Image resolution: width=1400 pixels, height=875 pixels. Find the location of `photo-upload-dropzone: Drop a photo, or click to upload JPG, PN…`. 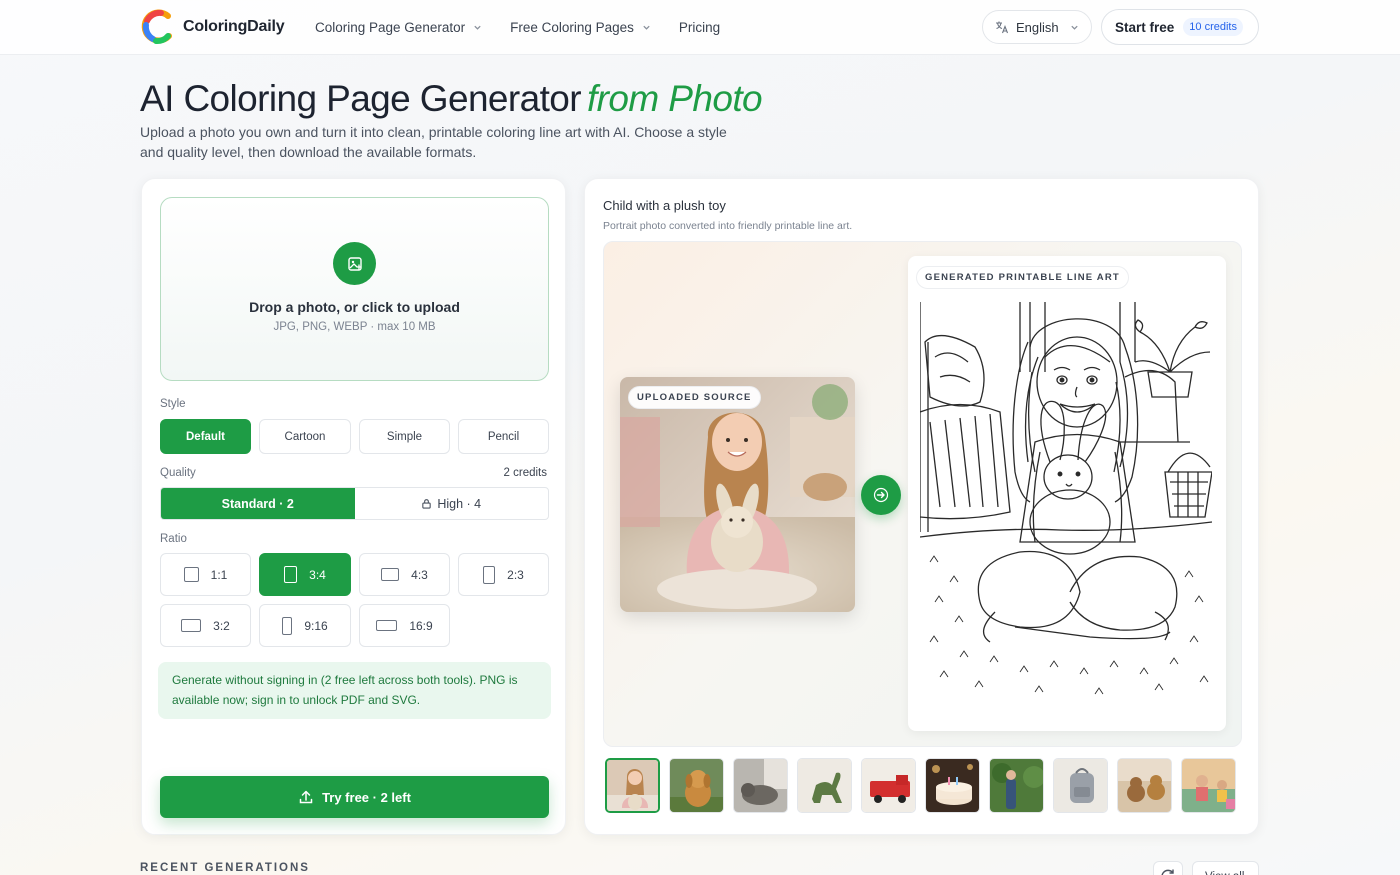

photo-upload-dropzone: Drop a photo, or click to upload JPG, PN… is located at coordinates (354, 289).